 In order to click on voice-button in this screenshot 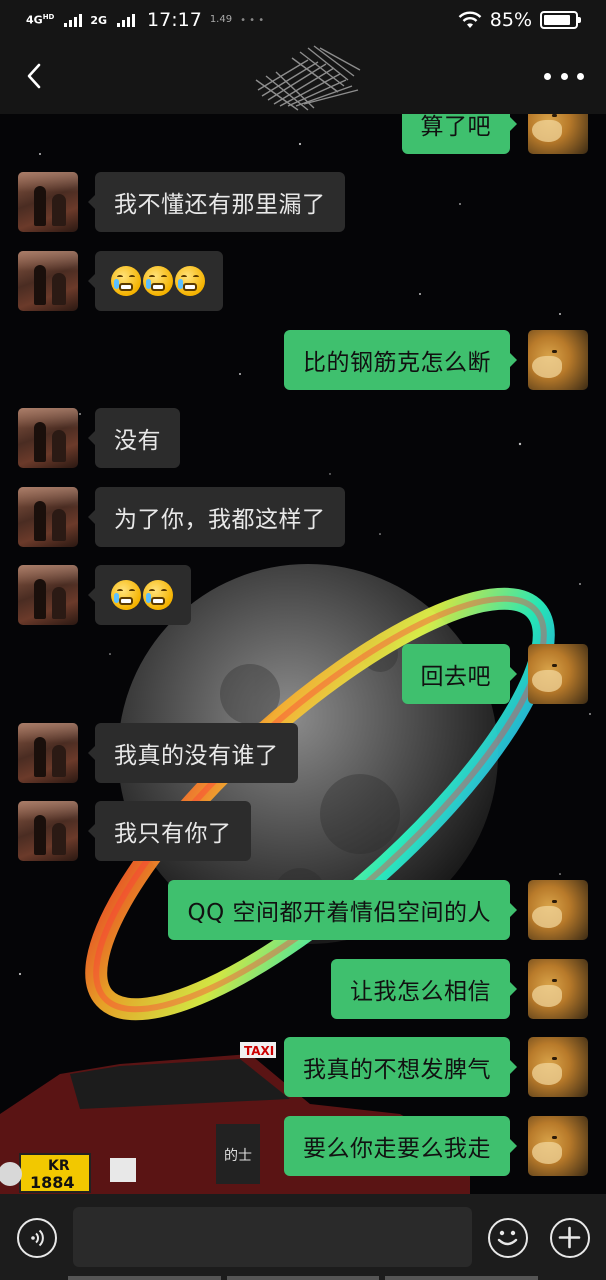, I will do `click(37, 1238)`.